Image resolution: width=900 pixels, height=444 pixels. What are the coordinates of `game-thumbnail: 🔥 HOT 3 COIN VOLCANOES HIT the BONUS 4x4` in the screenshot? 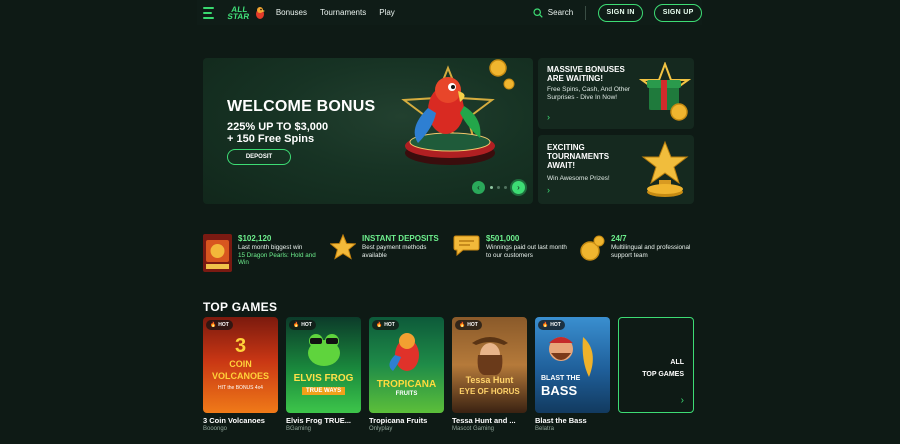 It's located at (240, 365).